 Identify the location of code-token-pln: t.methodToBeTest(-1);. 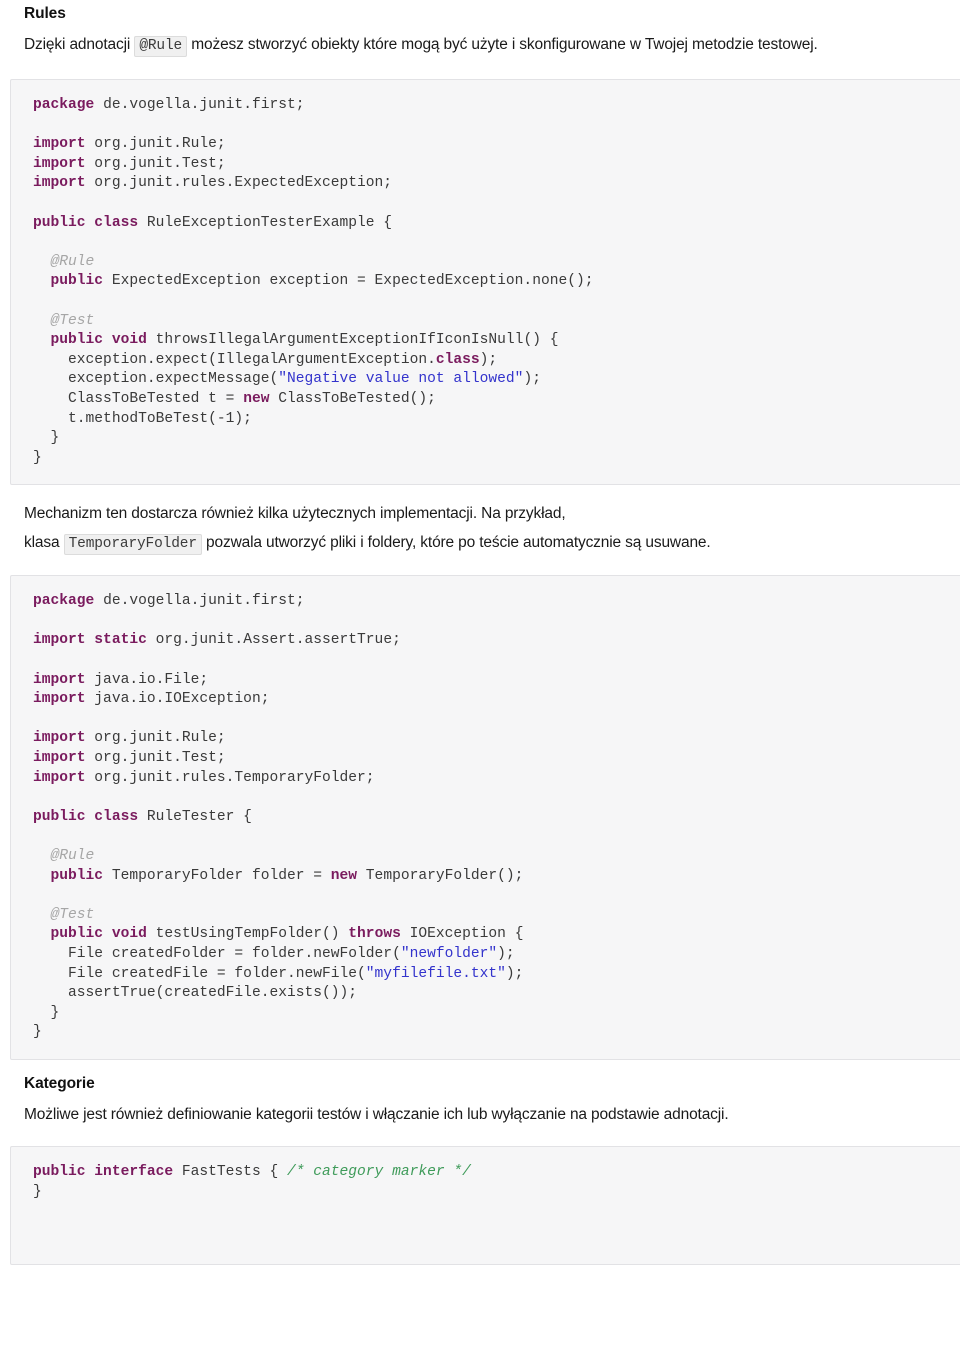
(142, 418).